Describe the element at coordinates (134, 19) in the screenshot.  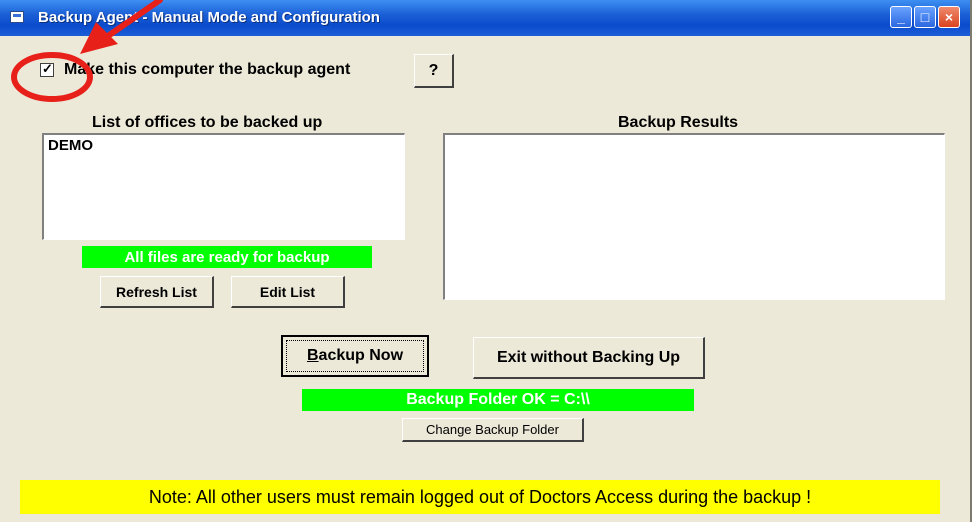
I see `arrow-shaft` at that location.